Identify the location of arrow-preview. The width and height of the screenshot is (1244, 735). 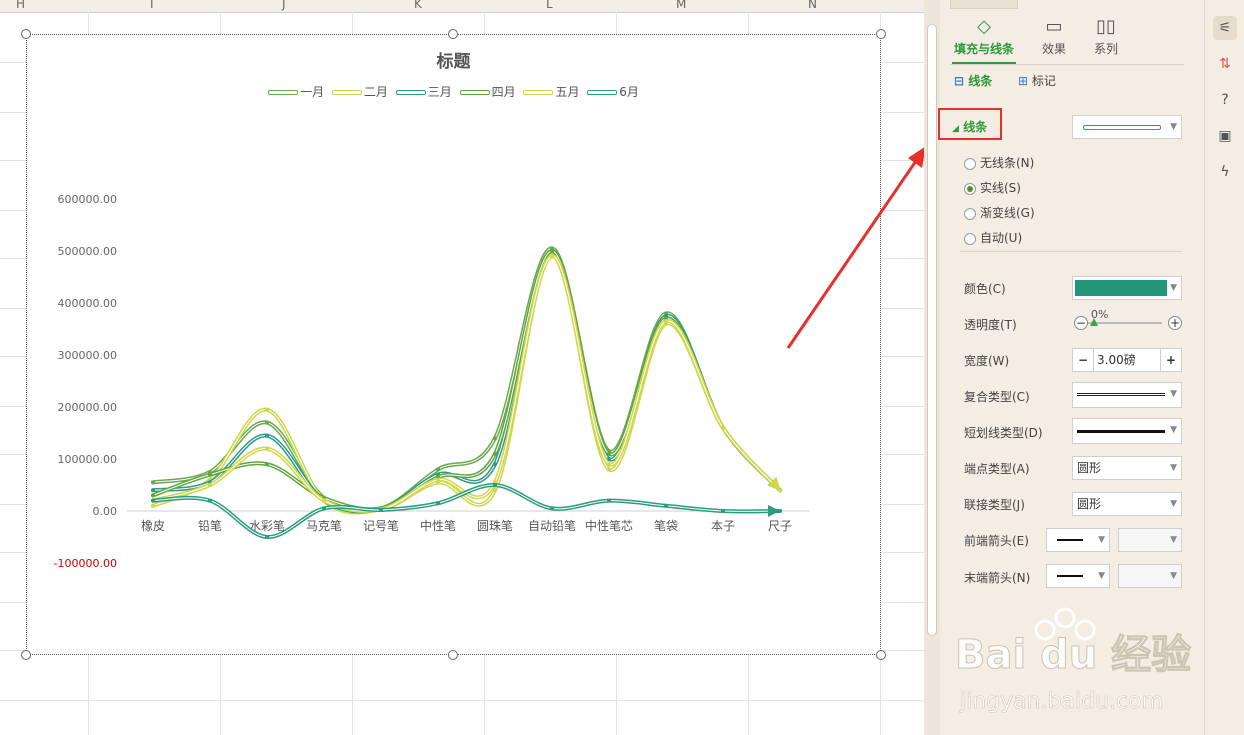
(1070, 576).